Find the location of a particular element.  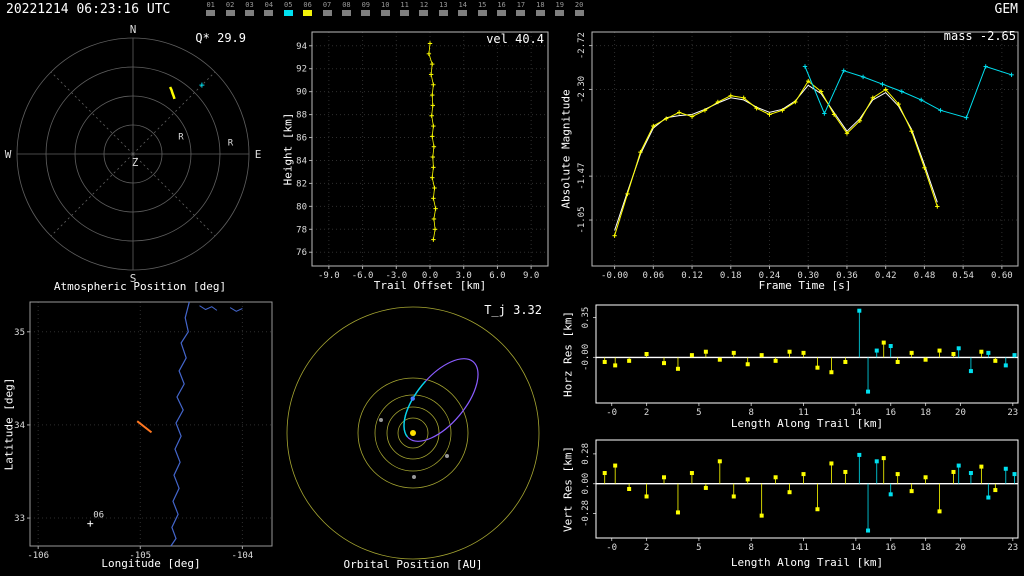

svg-text: 82 is located at coordinates (301, 184).